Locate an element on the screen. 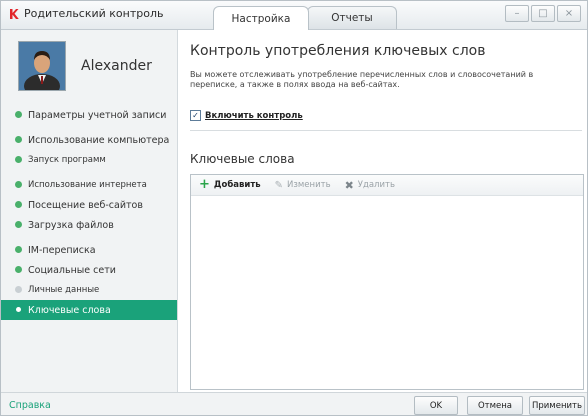  delete-x-icon: ✖ is located at coordinates (349, 185).